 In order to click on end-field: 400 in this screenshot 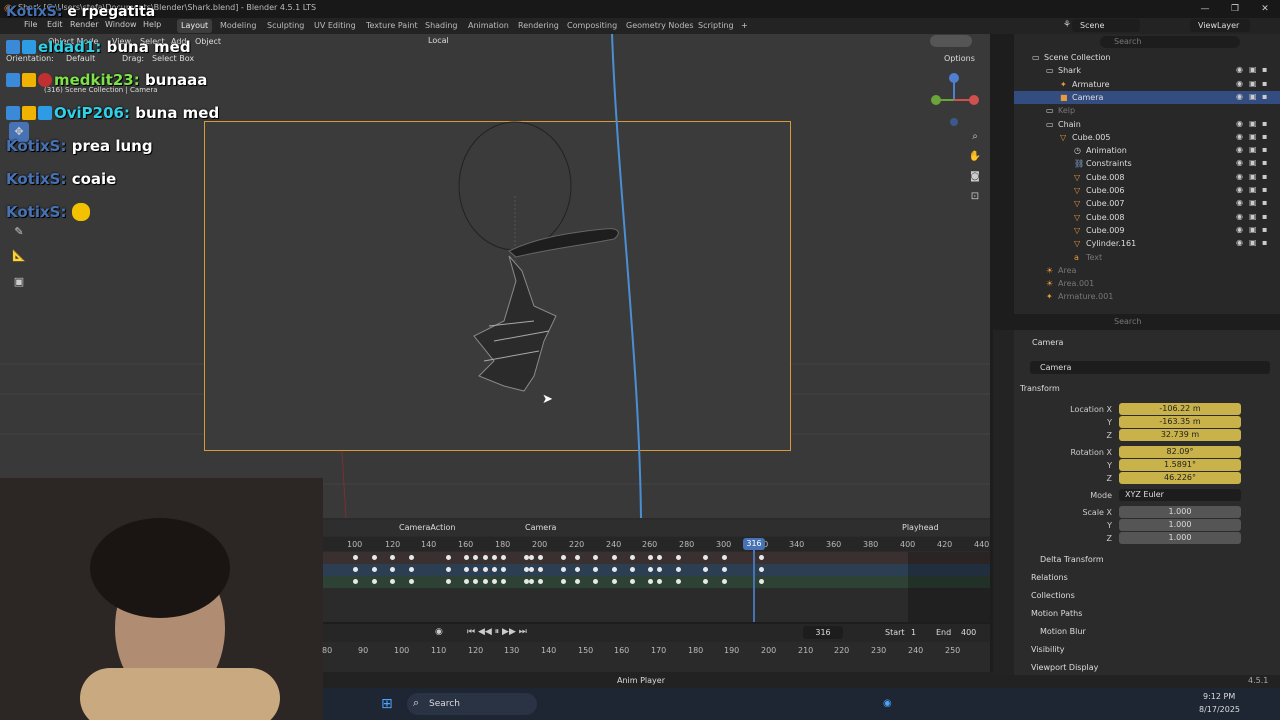, I will do `click(968, 632)`.